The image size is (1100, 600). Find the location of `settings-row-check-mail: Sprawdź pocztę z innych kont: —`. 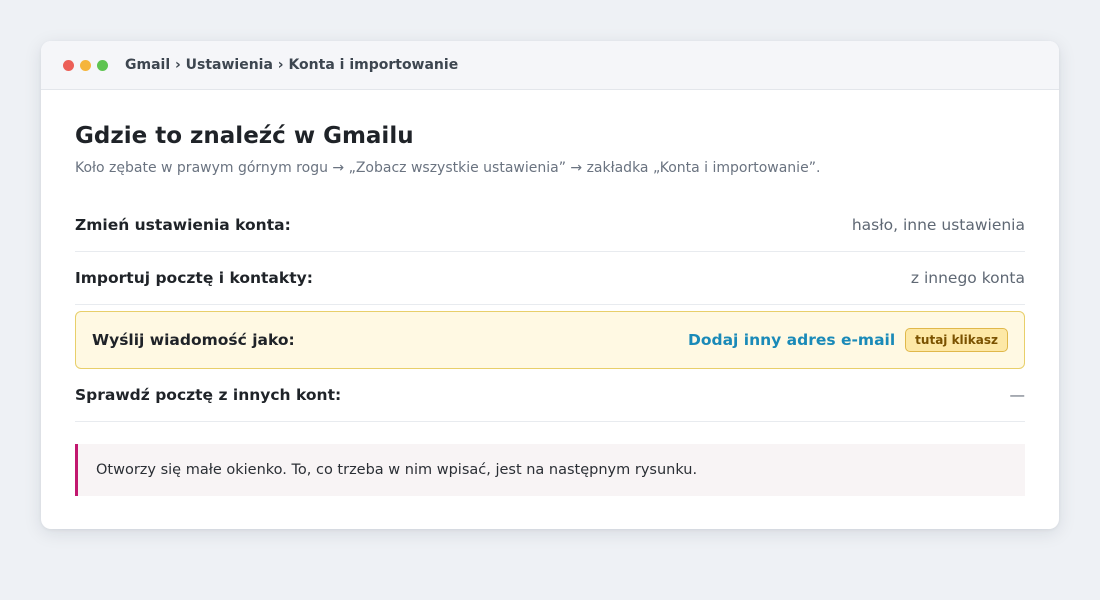

settings-row-check-mail: Sprawdź pocztę z innych kont: — is located at coordinates (550, 395).